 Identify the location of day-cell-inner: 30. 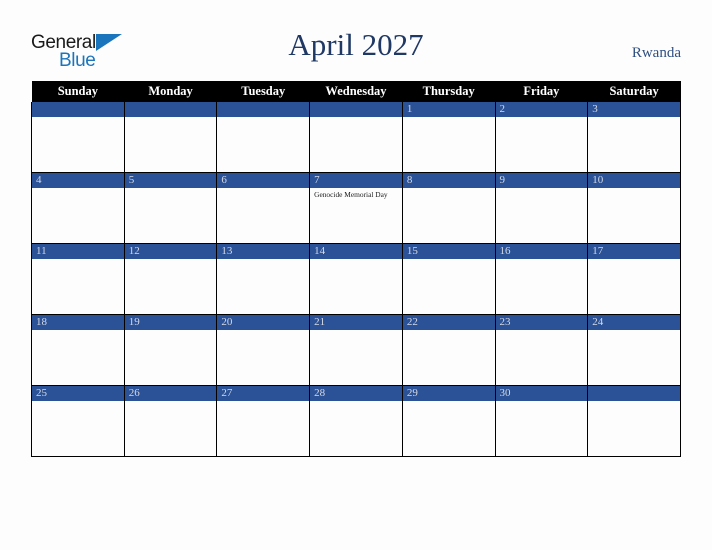
(541, 421).